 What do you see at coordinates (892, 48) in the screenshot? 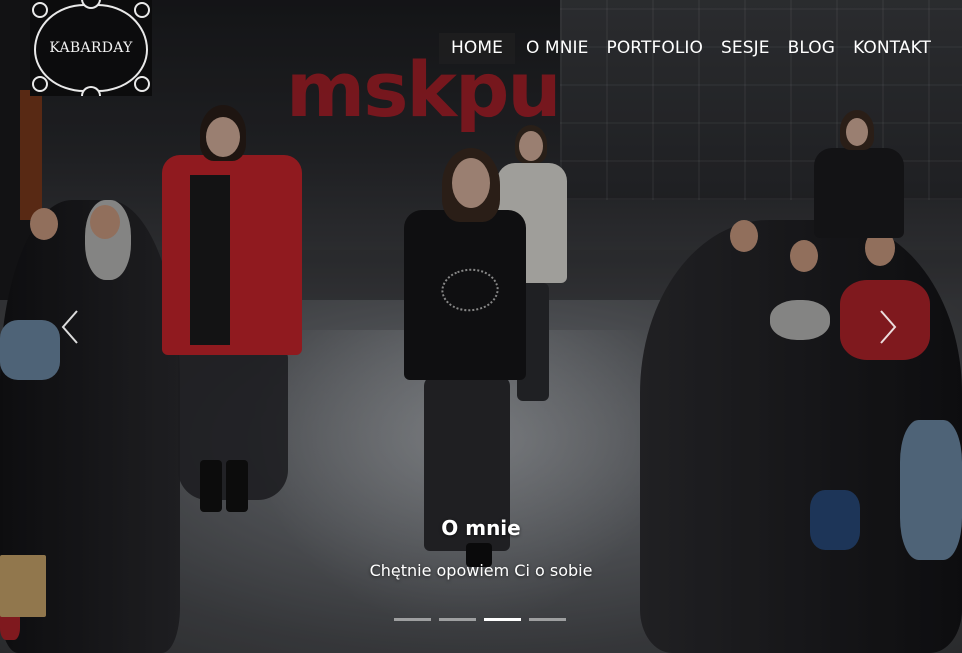
I see `nav-kontakt: KONTAKT` at bounding box center [892, 48].